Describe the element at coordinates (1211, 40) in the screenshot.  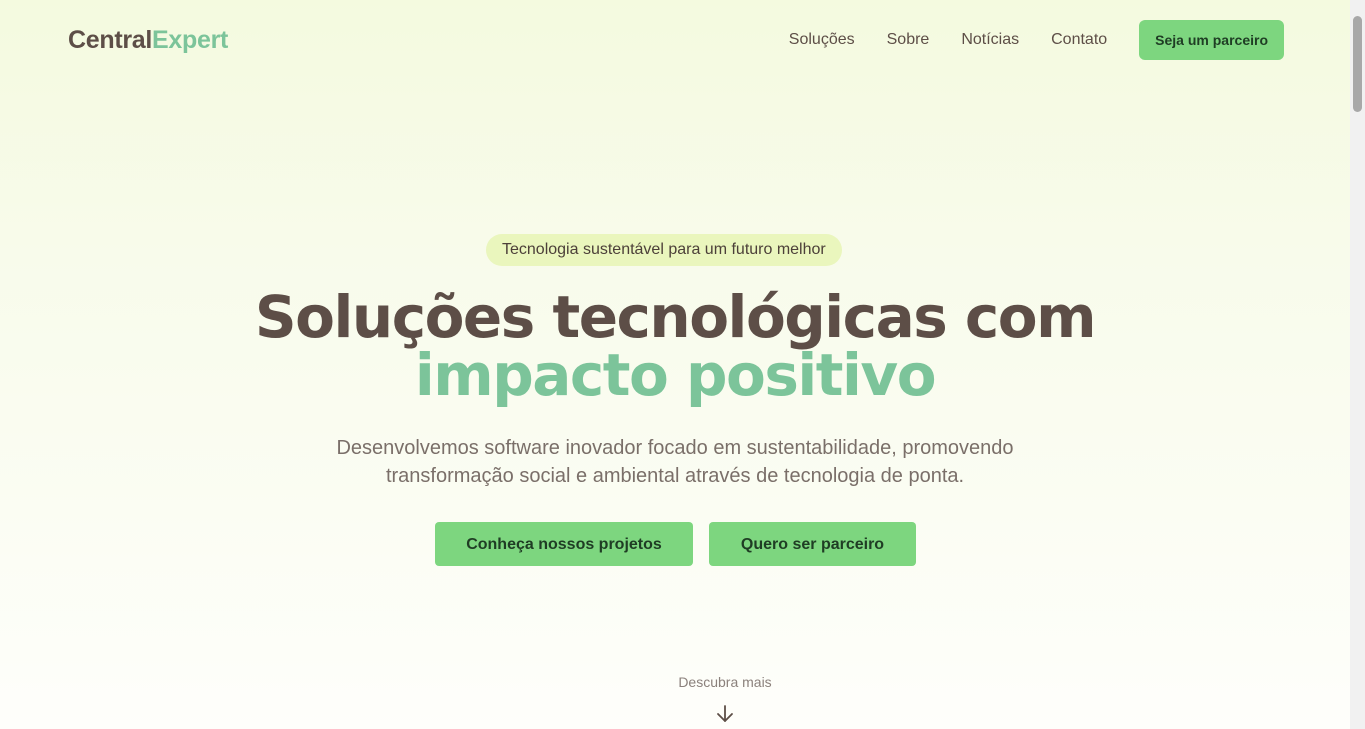
I see `become-partner-button: Seja um parceiro` at that location.